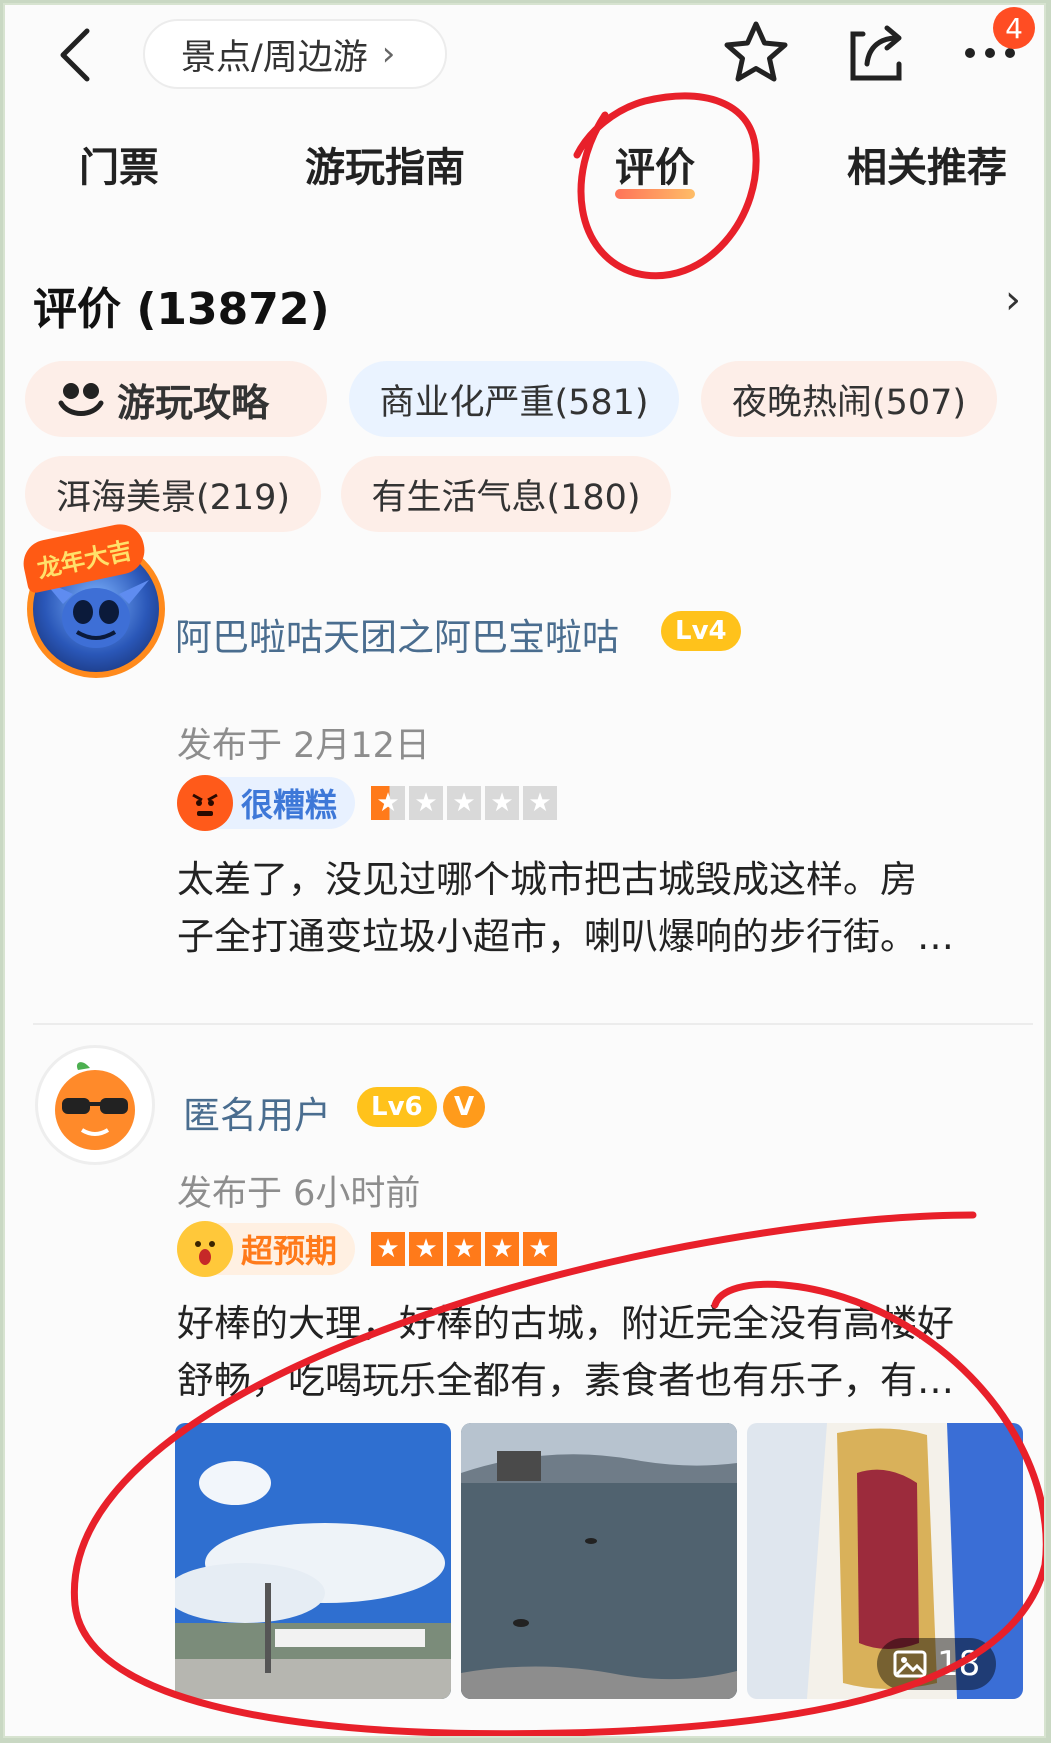  What do you see at coordinates (514, 399) in the screenshot?
I see `tag-chip-commercialized: 商业化严重(581)` at bounding box center [514, 399].